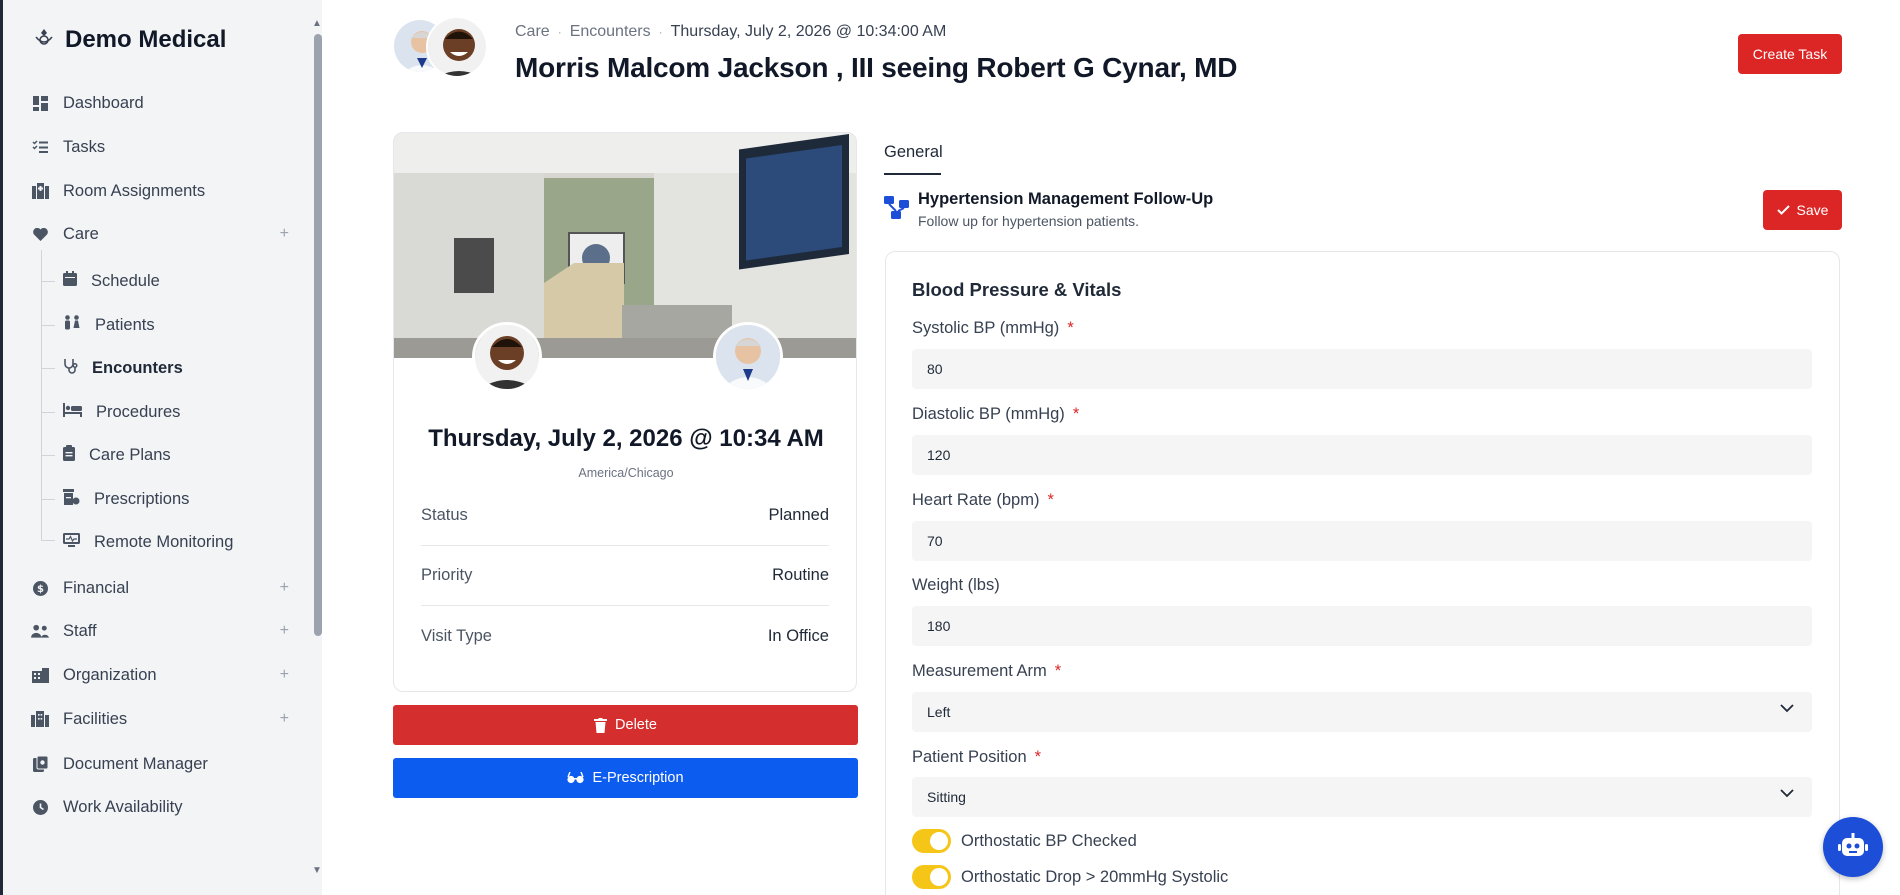 The width and height of the screenshot is (1900, 895). Describe the element at coordinates (626, 473) in the screenshot. I see `visit-timezone: America/Chicago` at that location.